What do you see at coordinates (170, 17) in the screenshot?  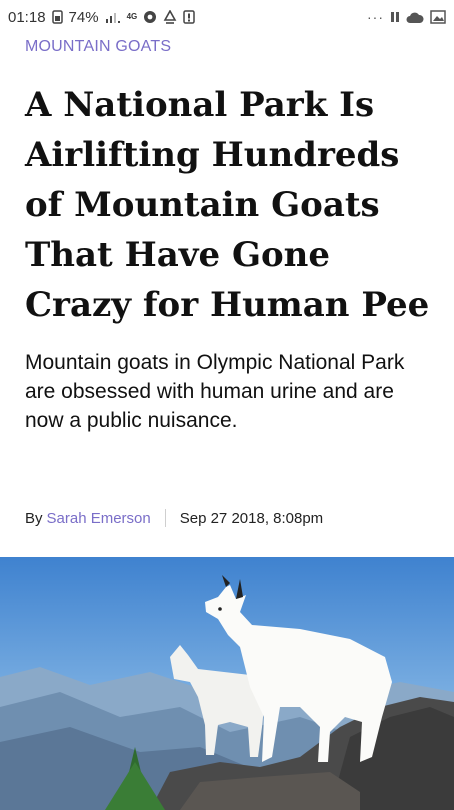 I see `recycle-icon` at bounding box center [170, 17].